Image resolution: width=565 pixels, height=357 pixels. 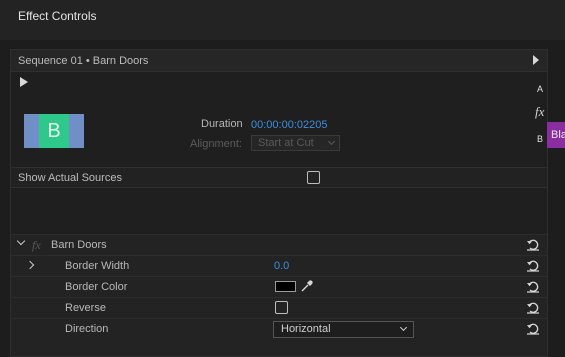 What do you see at coordinates (281, 266) in the screenshot?
I see `border-width-value: 0.0` at bounding box center [281, 266].